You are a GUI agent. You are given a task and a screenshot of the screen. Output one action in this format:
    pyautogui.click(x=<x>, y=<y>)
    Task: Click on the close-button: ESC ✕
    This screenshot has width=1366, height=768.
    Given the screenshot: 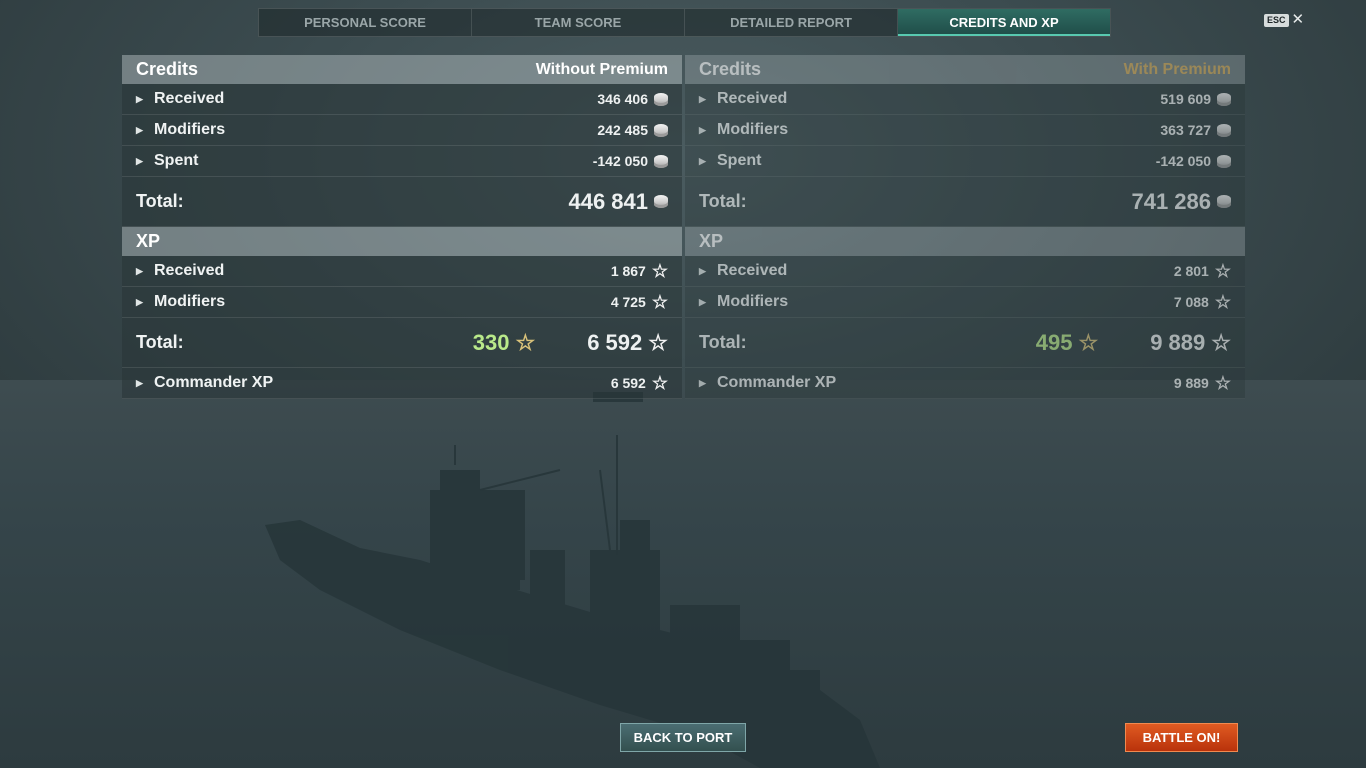 What is the action you would take?
    pyautogui.click(x=1284, y=19)
    